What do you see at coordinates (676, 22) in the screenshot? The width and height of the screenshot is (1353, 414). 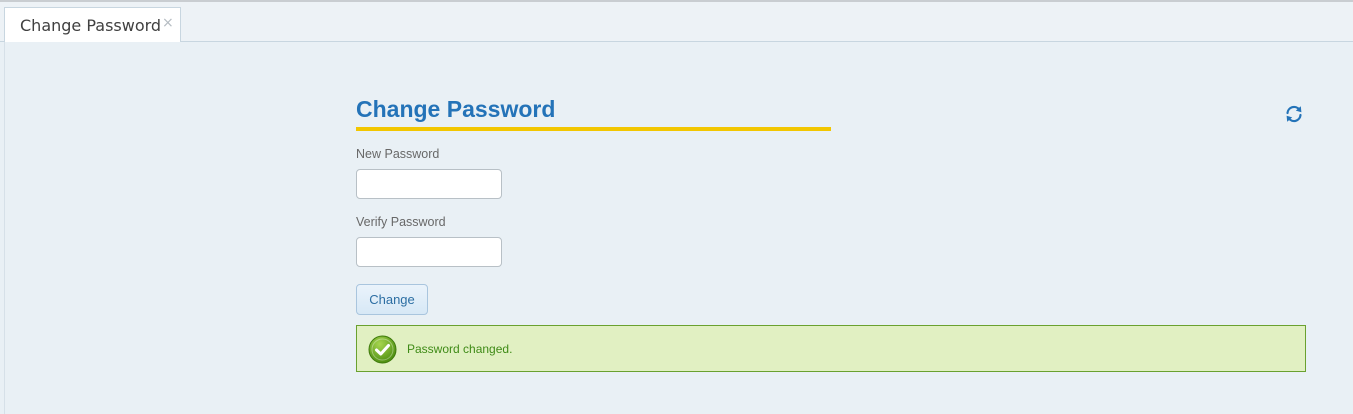 I see `tab-bar: Change Password ×` at bounding box center [676, 22].